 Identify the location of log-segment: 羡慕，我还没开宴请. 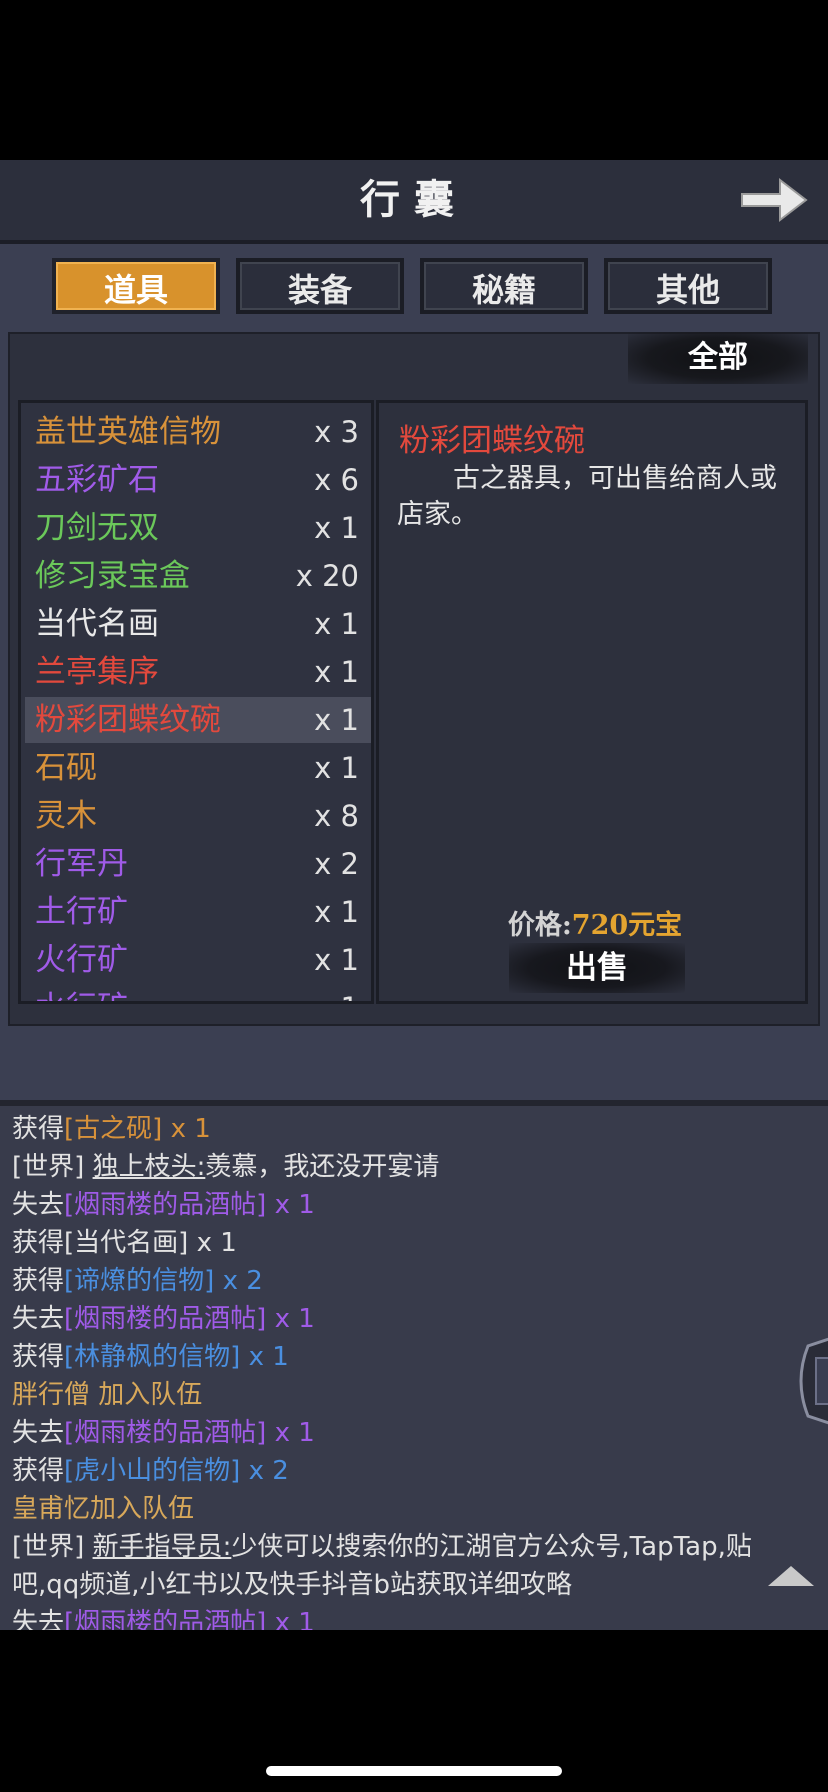
(322, 1167).